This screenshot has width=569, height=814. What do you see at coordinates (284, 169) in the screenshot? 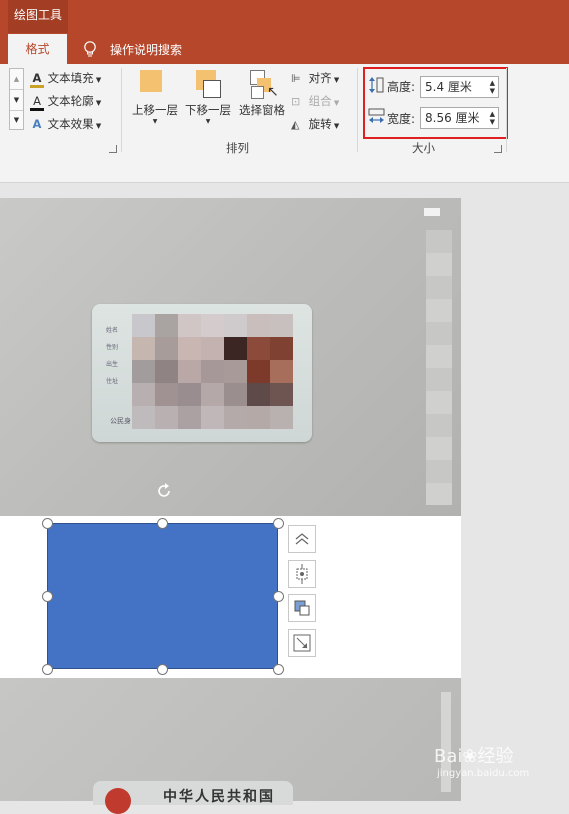
I see `ruler-strip` at bounding box center [284, 169].